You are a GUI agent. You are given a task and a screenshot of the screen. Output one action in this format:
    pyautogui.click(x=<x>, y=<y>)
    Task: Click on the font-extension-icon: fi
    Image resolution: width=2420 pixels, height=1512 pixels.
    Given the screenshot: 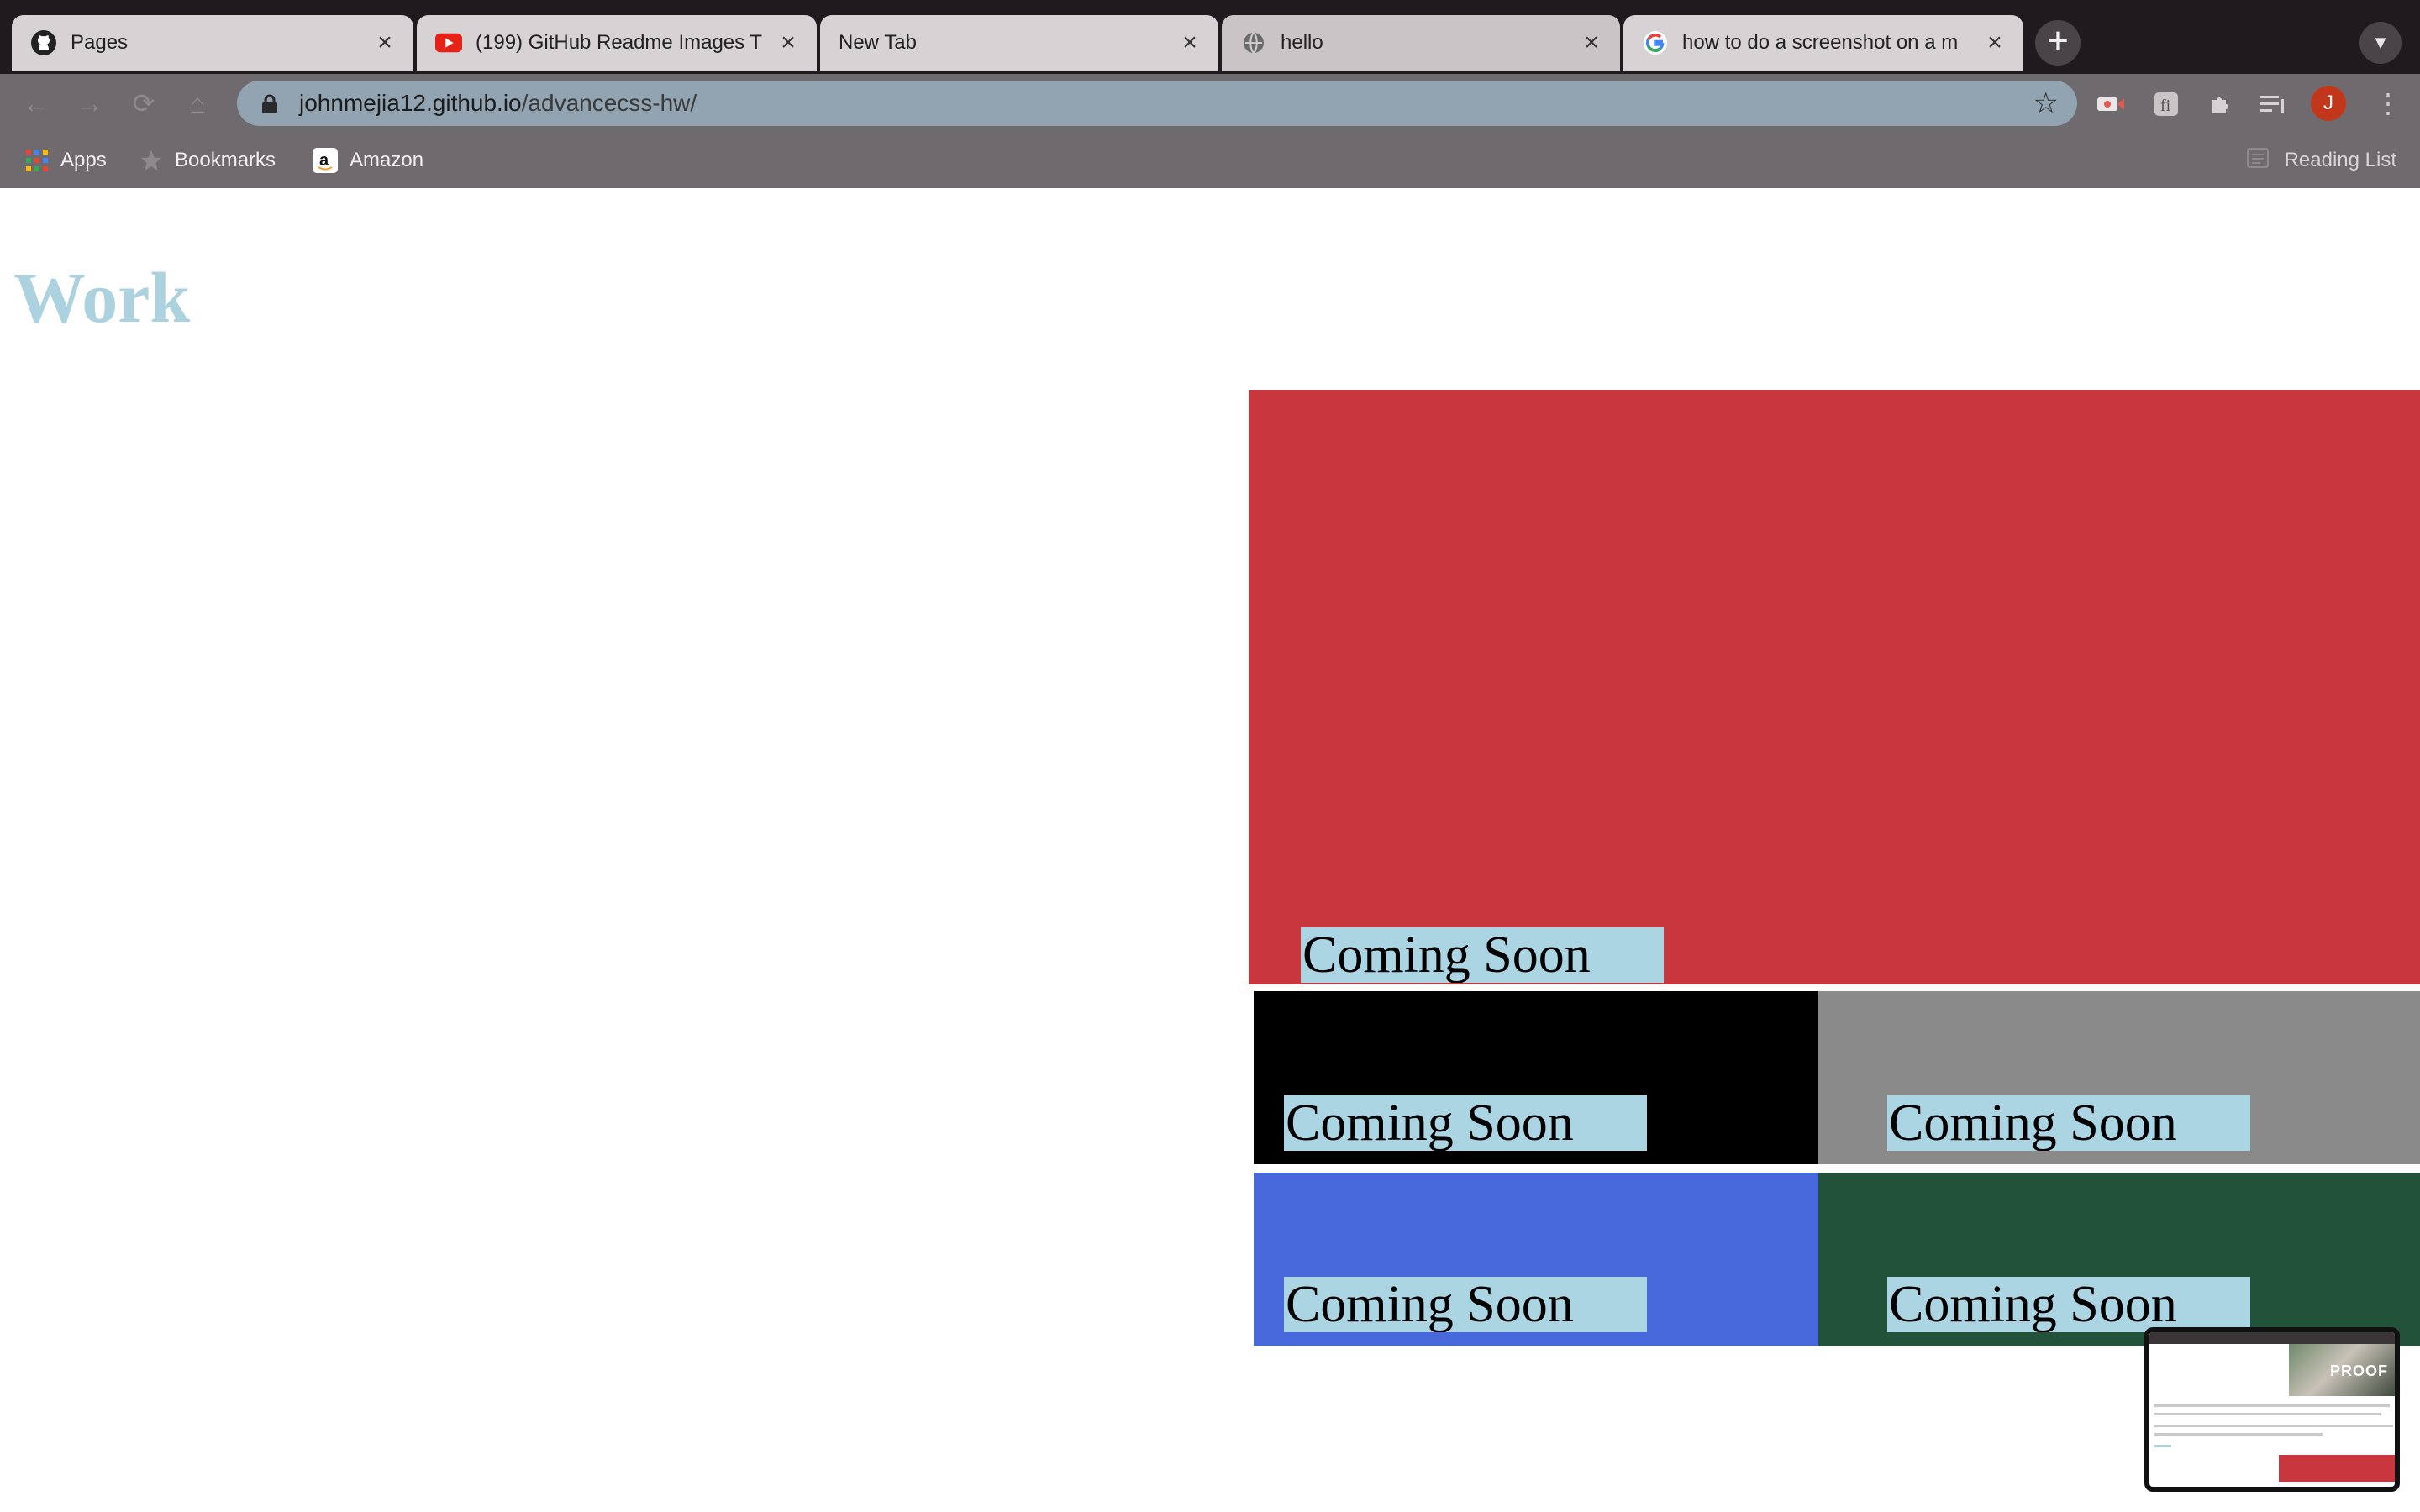 What is the action you would take?
    pyautogui.click(x=2166, y=104)
    